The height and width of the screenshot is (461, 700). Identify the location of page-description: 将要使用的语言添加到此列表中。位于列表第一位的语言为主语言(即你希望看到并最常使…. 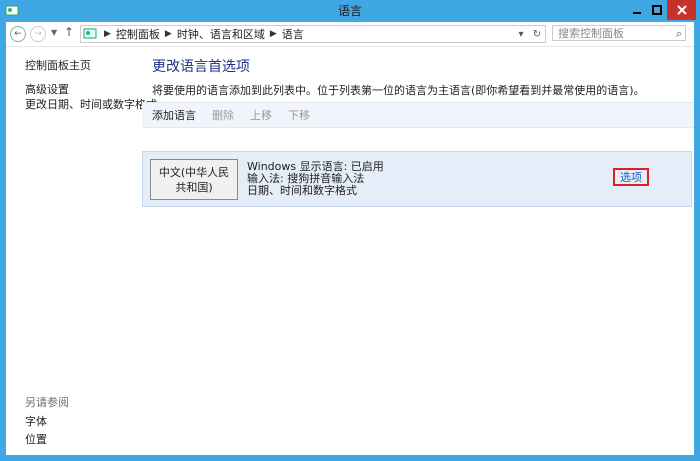
(398, 90).